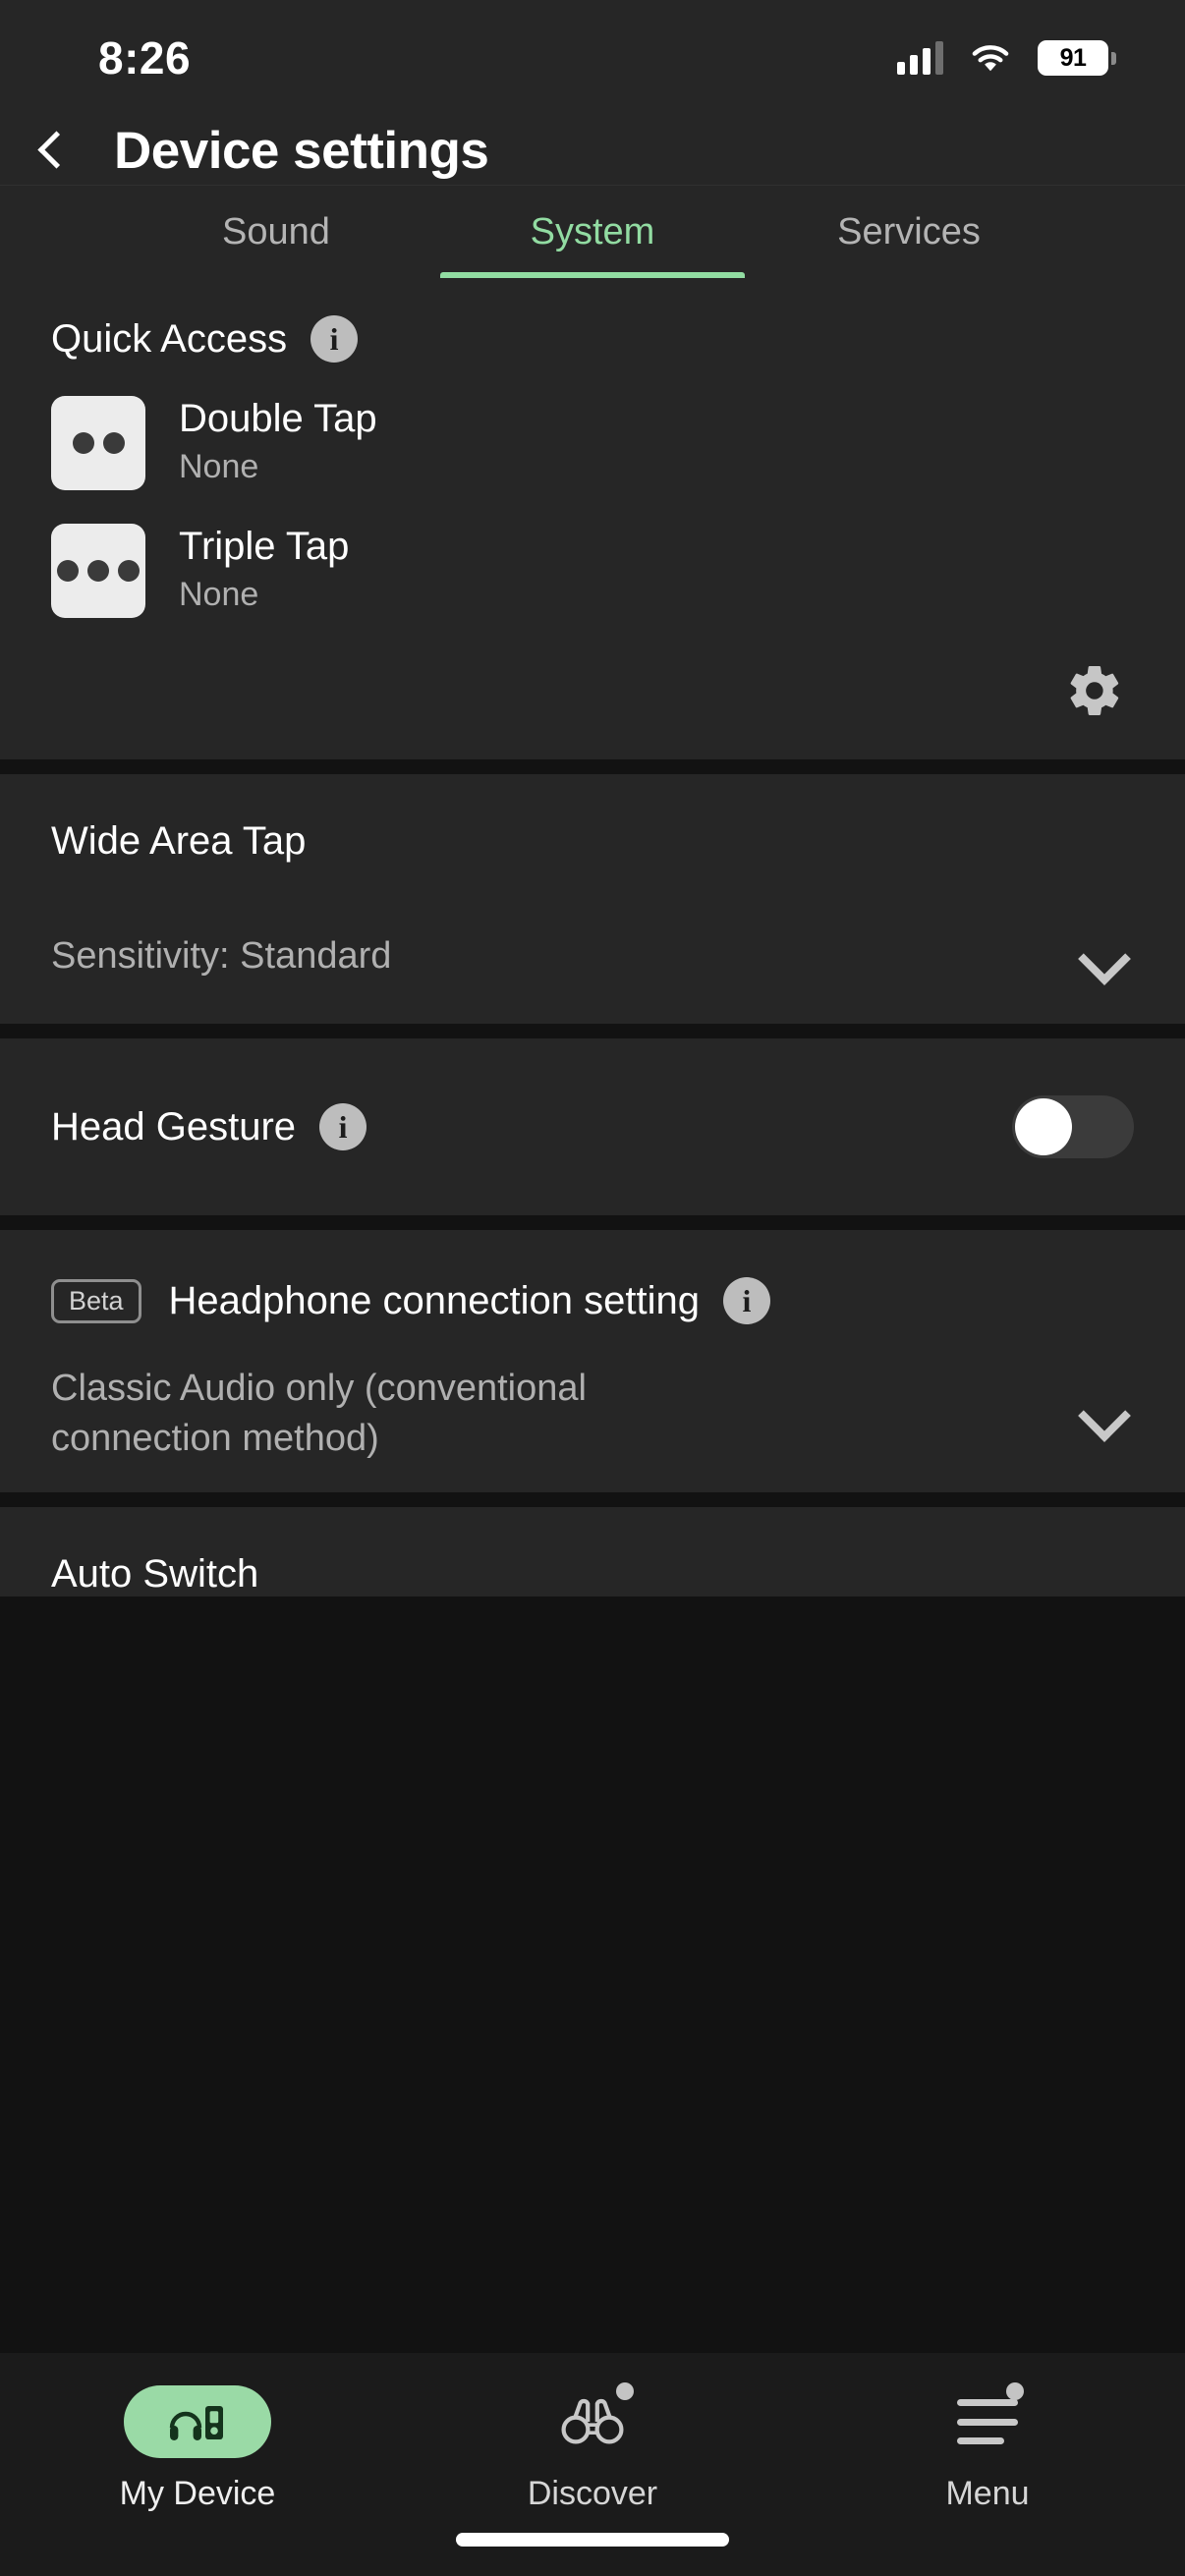 This screenshot has height=2576, width=1185. What do you see at coordinates (98, 443) in the screenshot?
I see `double-tap-icon` at bounding box center [98, 443].